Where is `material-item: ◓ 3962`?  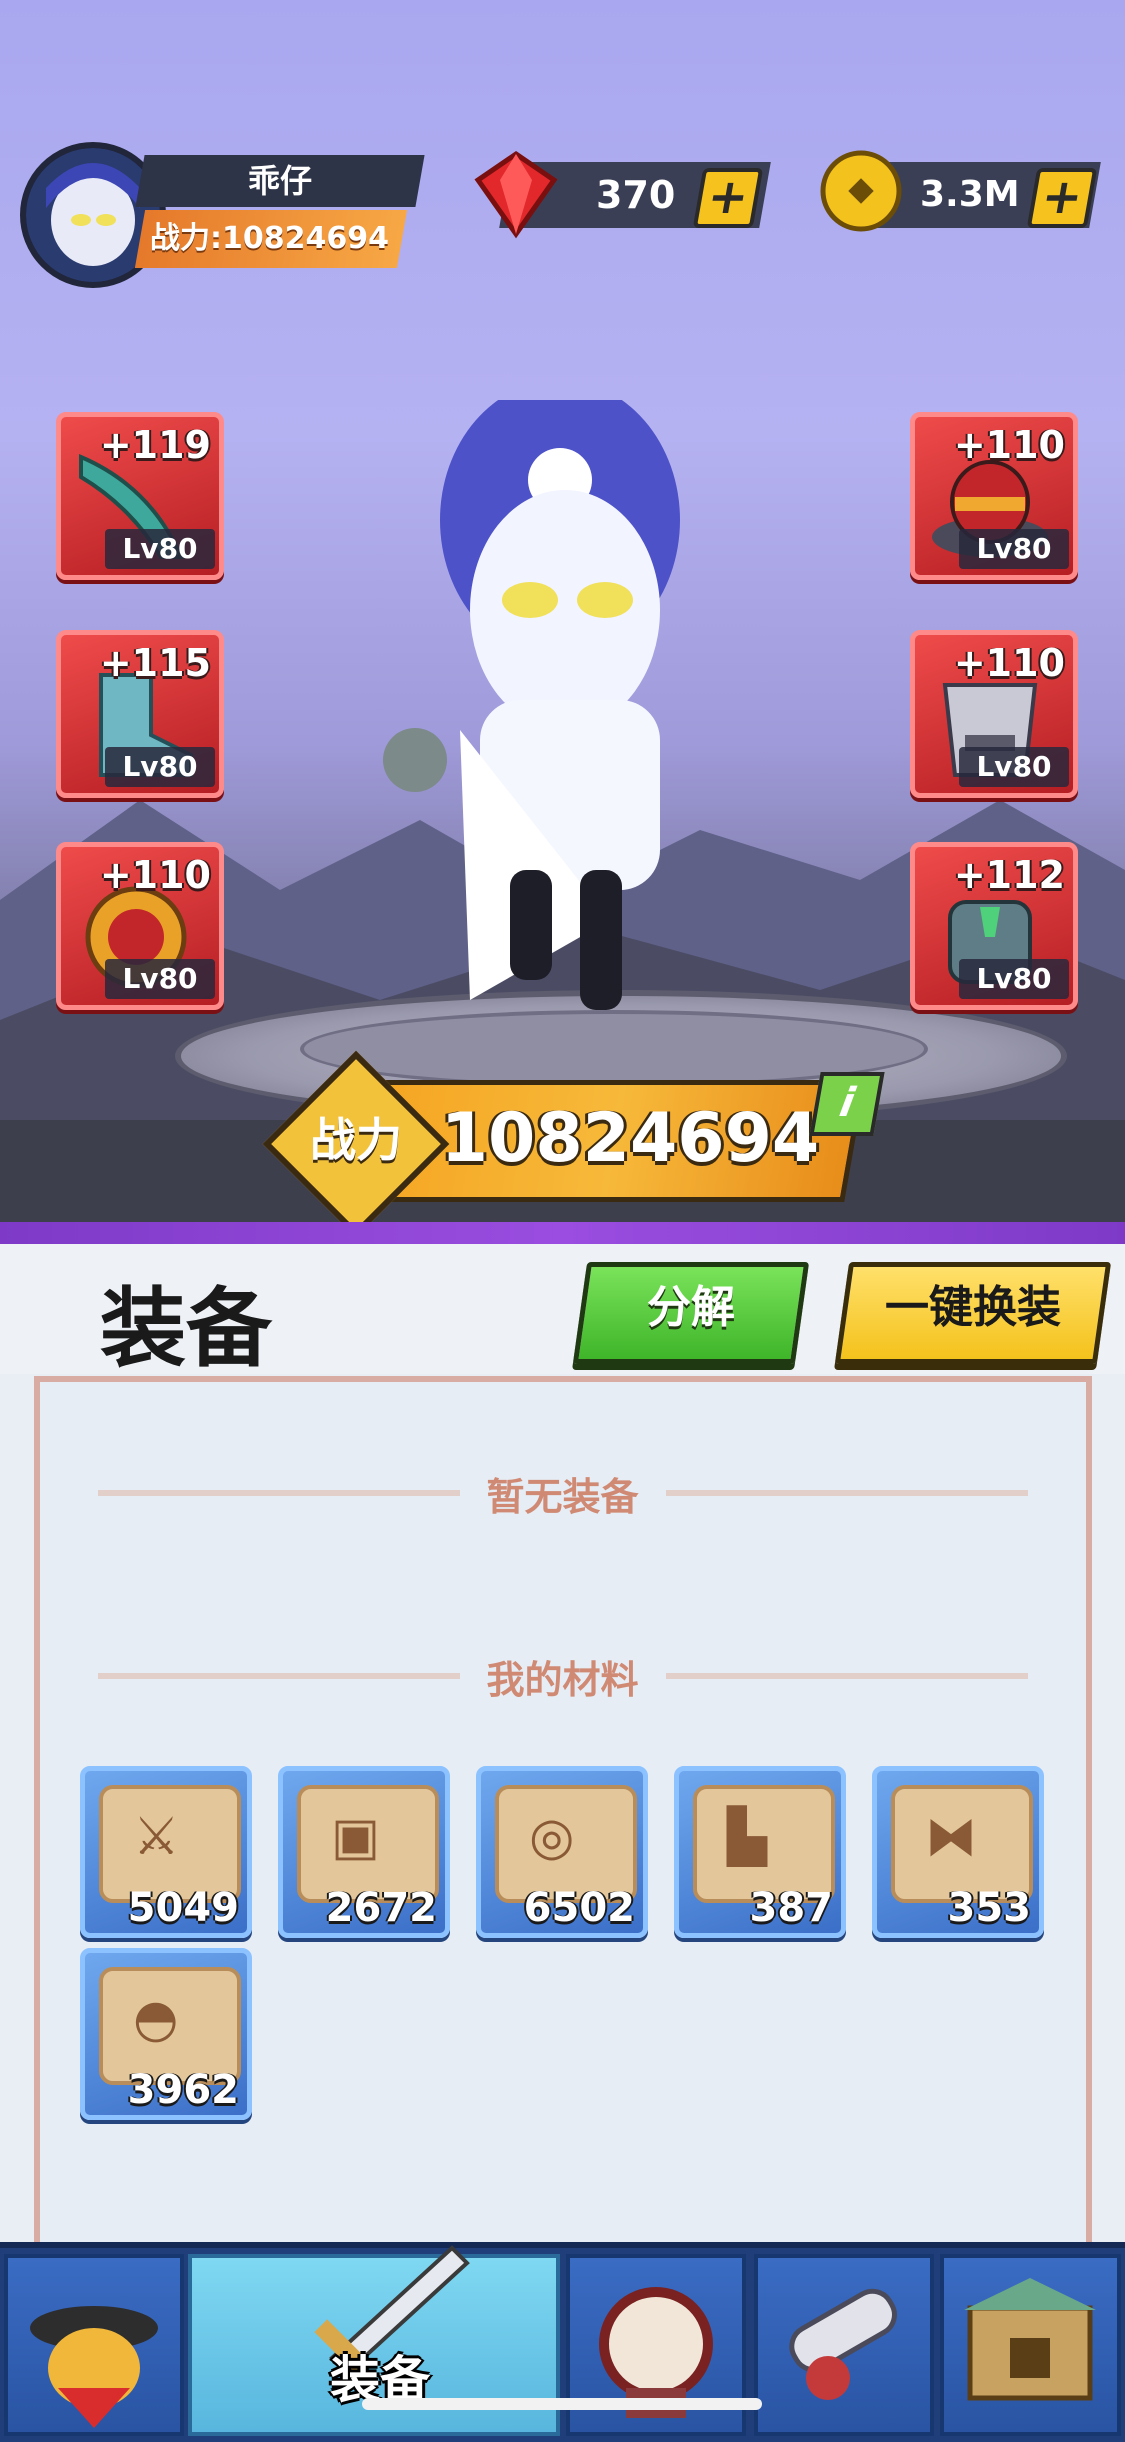 material-item: ◓ 3962 is located at coordinates (166, 2034).